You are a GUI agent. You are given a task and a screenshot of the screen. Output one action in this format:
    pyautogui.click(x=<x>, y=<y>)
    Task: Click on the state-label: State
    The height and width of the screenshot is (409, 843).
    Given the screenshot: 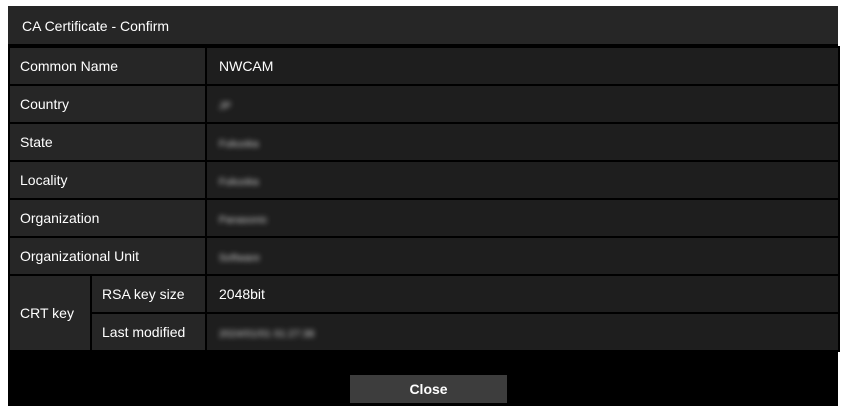 What is the action you would take?
    pyautogui.click(x=107, y=142)
    